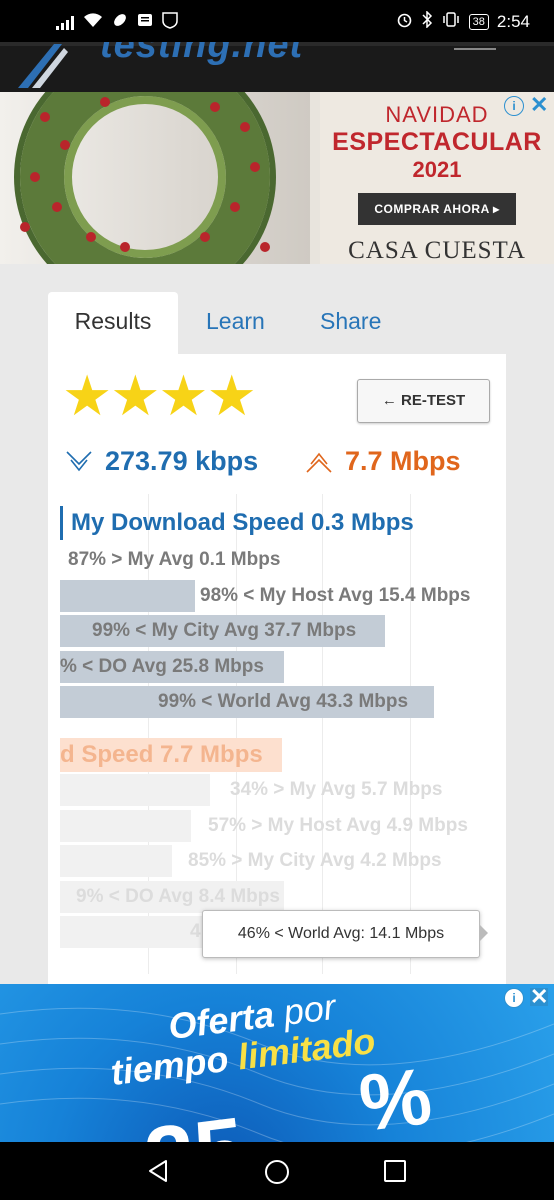 The height and width of the screenshot is (1200, 554). What do you see at coordinates (475, 46) in the screenshot?
I see `menu-icon` at bounding box center [475, 46].